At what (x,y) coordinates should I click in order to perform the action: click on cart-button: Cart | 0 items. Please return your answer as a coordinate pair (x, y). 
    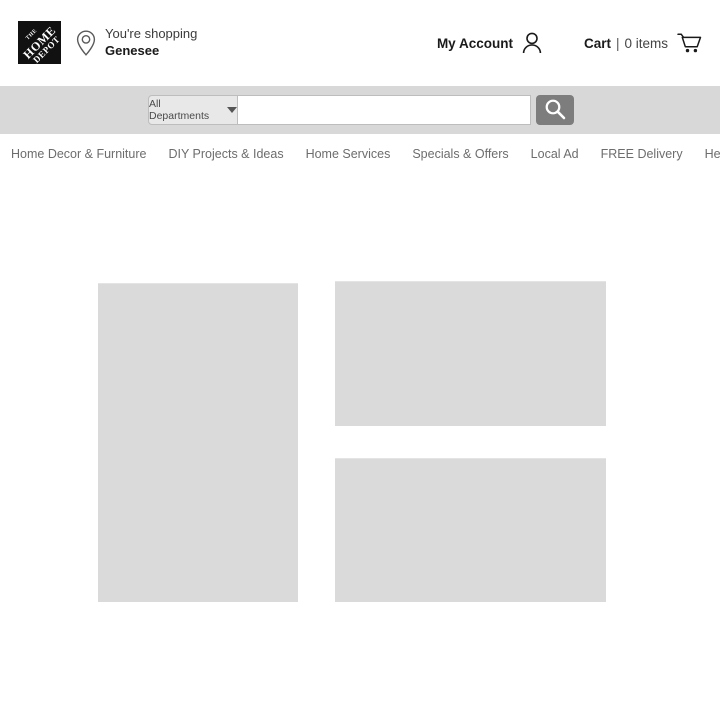
    Looking at the image, I should click on (642, 43).